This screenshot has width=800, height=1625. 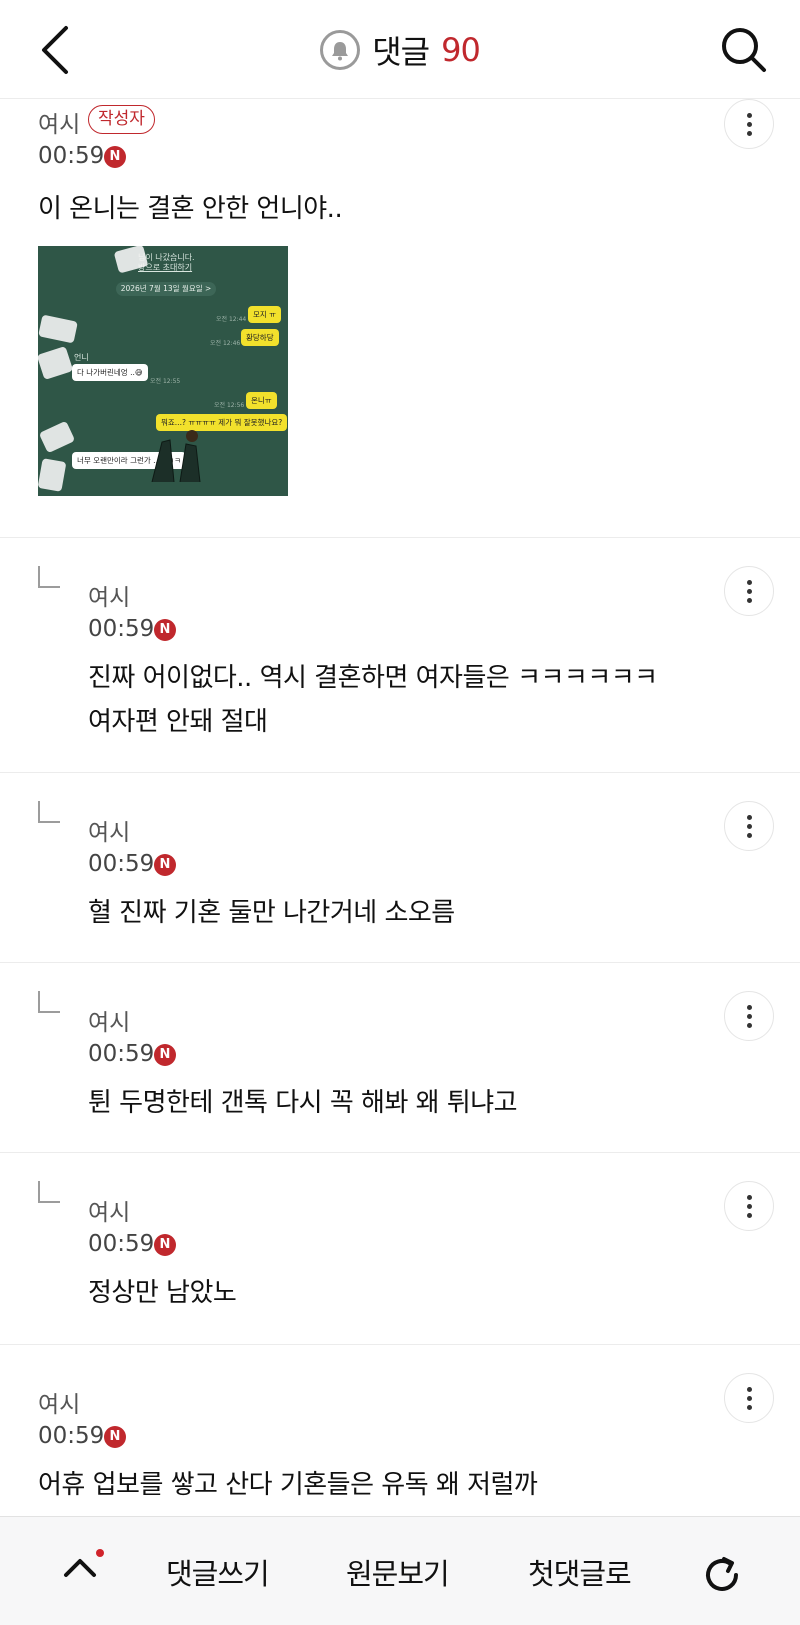 What do you see at coordinates (400, 1249) in the screenshot?
I see `comment-item: 여시 00:59 N 정상만 남았노` at bounding box center [400, 1249].